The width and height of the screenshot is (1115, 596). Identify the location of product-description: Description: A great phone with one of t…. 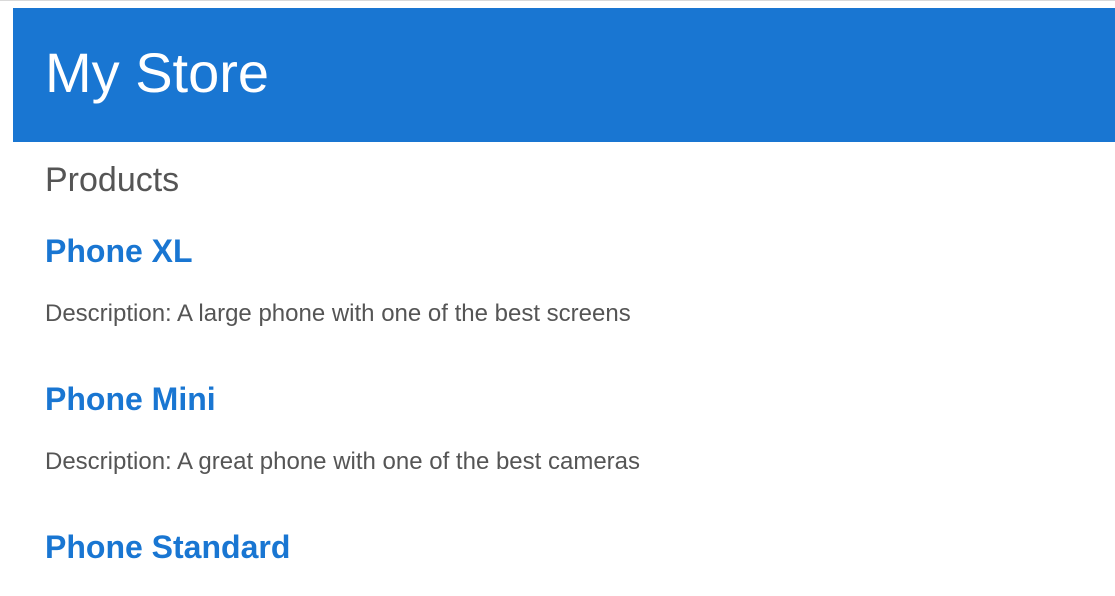
(343, 461).